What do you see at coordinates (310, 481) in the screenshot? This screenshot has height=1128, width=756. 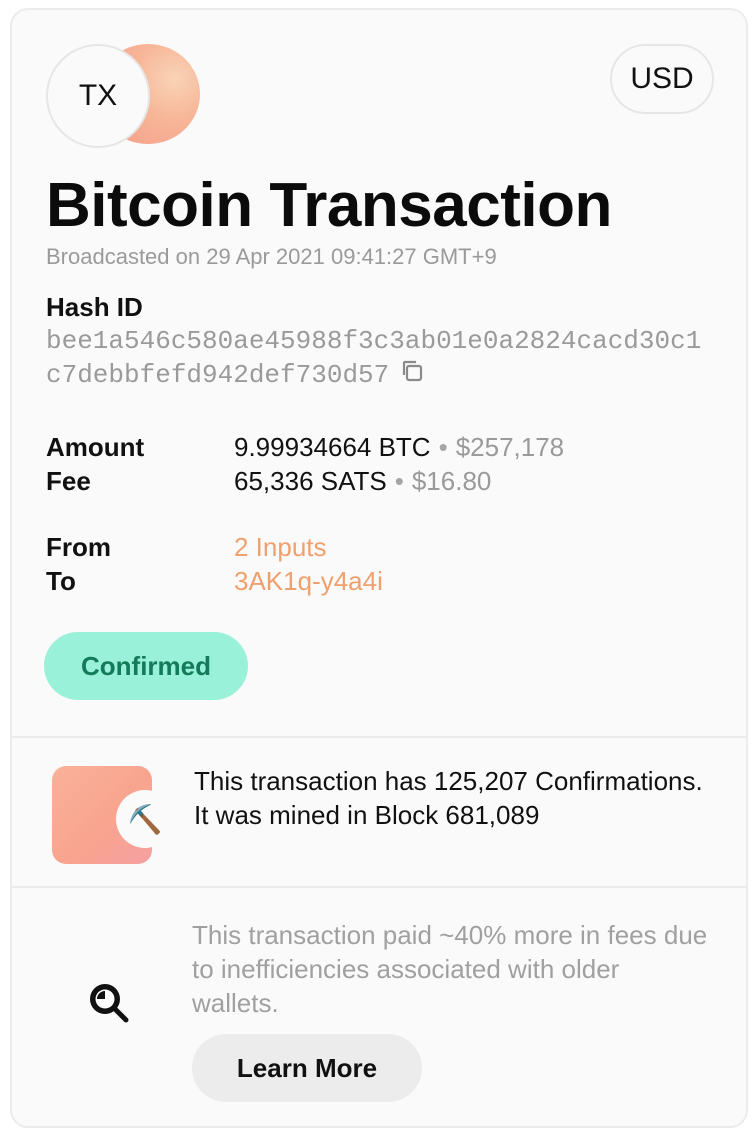 I see `fee-value: 65,336 SATS` at bounding box center [310, 481].